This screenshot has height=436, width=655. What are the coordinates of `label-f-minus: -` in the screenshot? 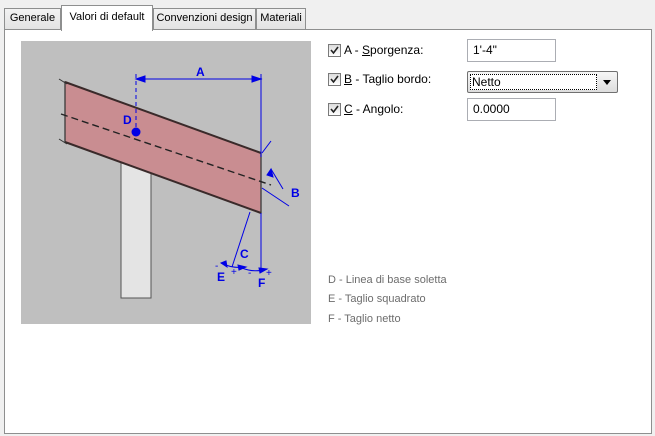 It's located at (249, 273).